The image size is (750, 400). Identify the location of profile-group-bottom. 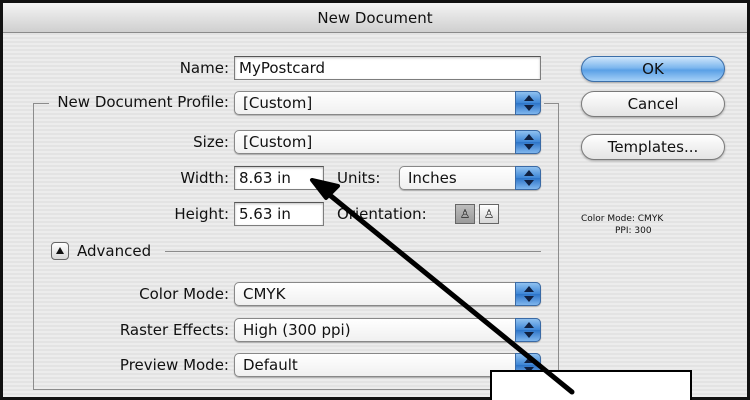
(296, 389).